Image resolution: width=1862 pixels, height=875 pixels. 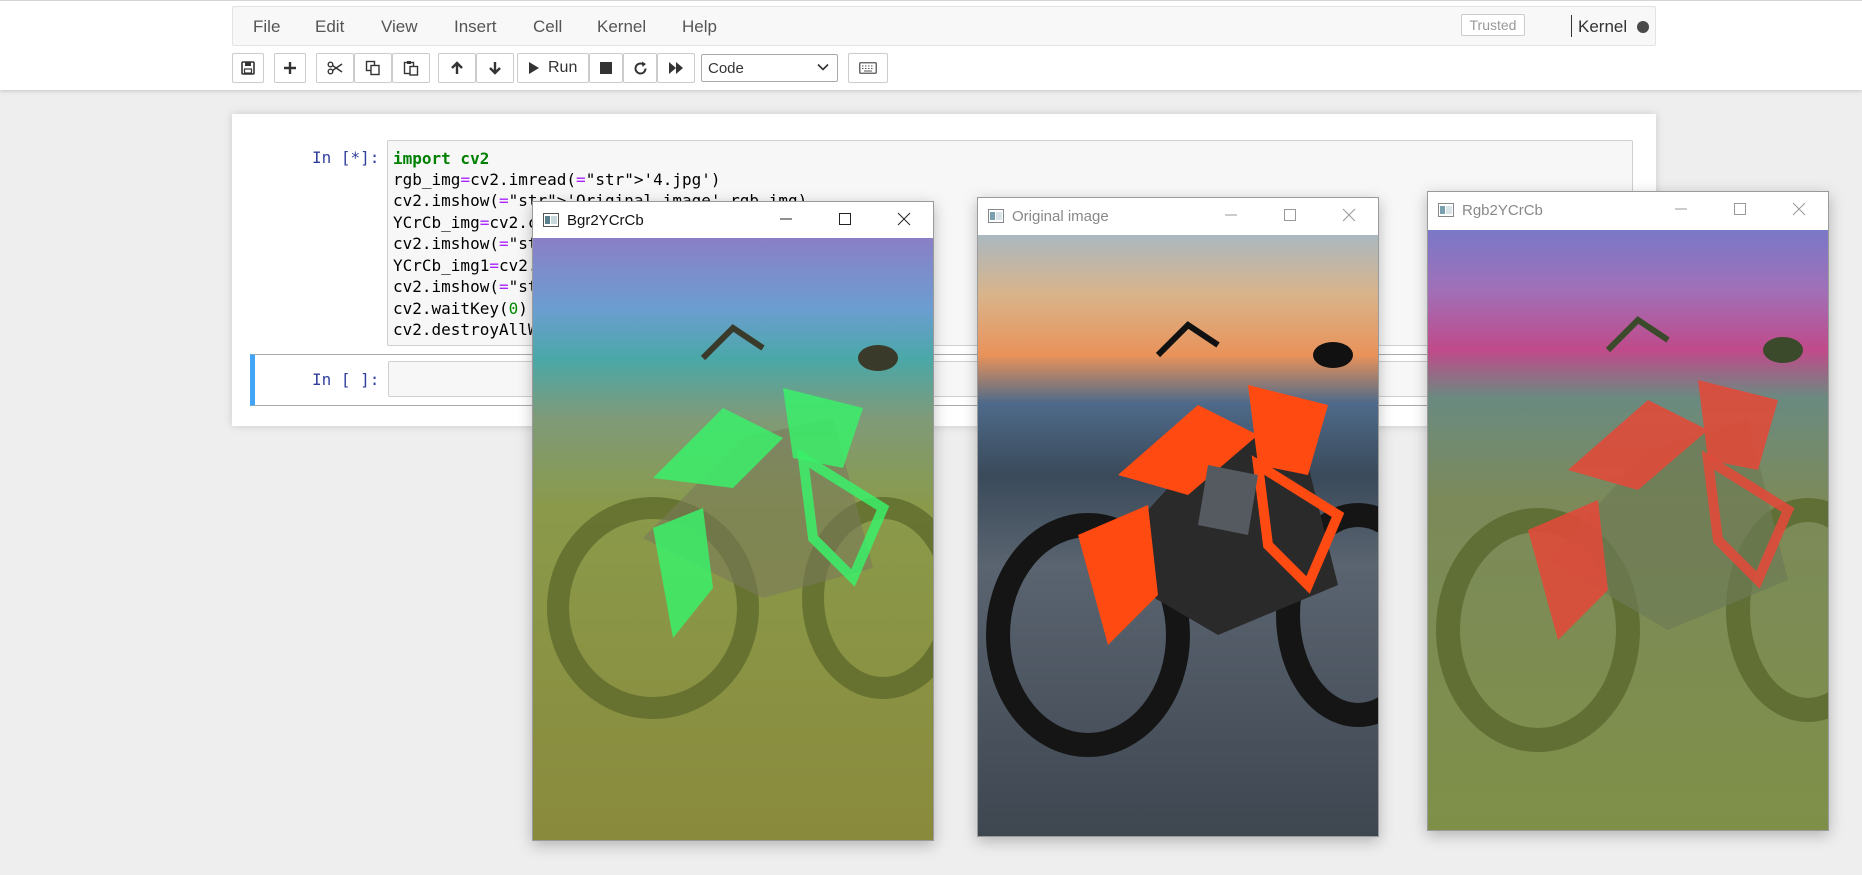 What do you see at coordinates (460, 308) in the screenshot?
I see `code-line-8: cv2.waitKey(0)` at bounding box center [460, 308].